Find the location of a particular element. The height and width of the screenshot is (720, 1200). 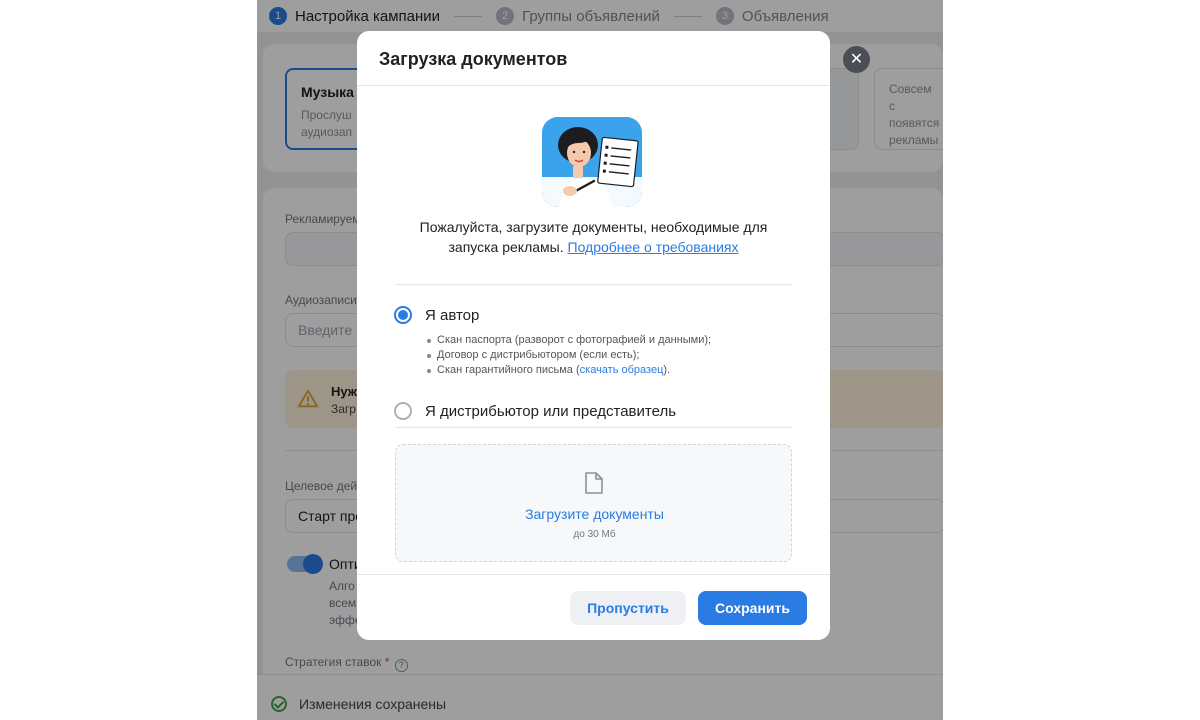

upload-limit: до 30 Мб is located at coordinates (594, 534).